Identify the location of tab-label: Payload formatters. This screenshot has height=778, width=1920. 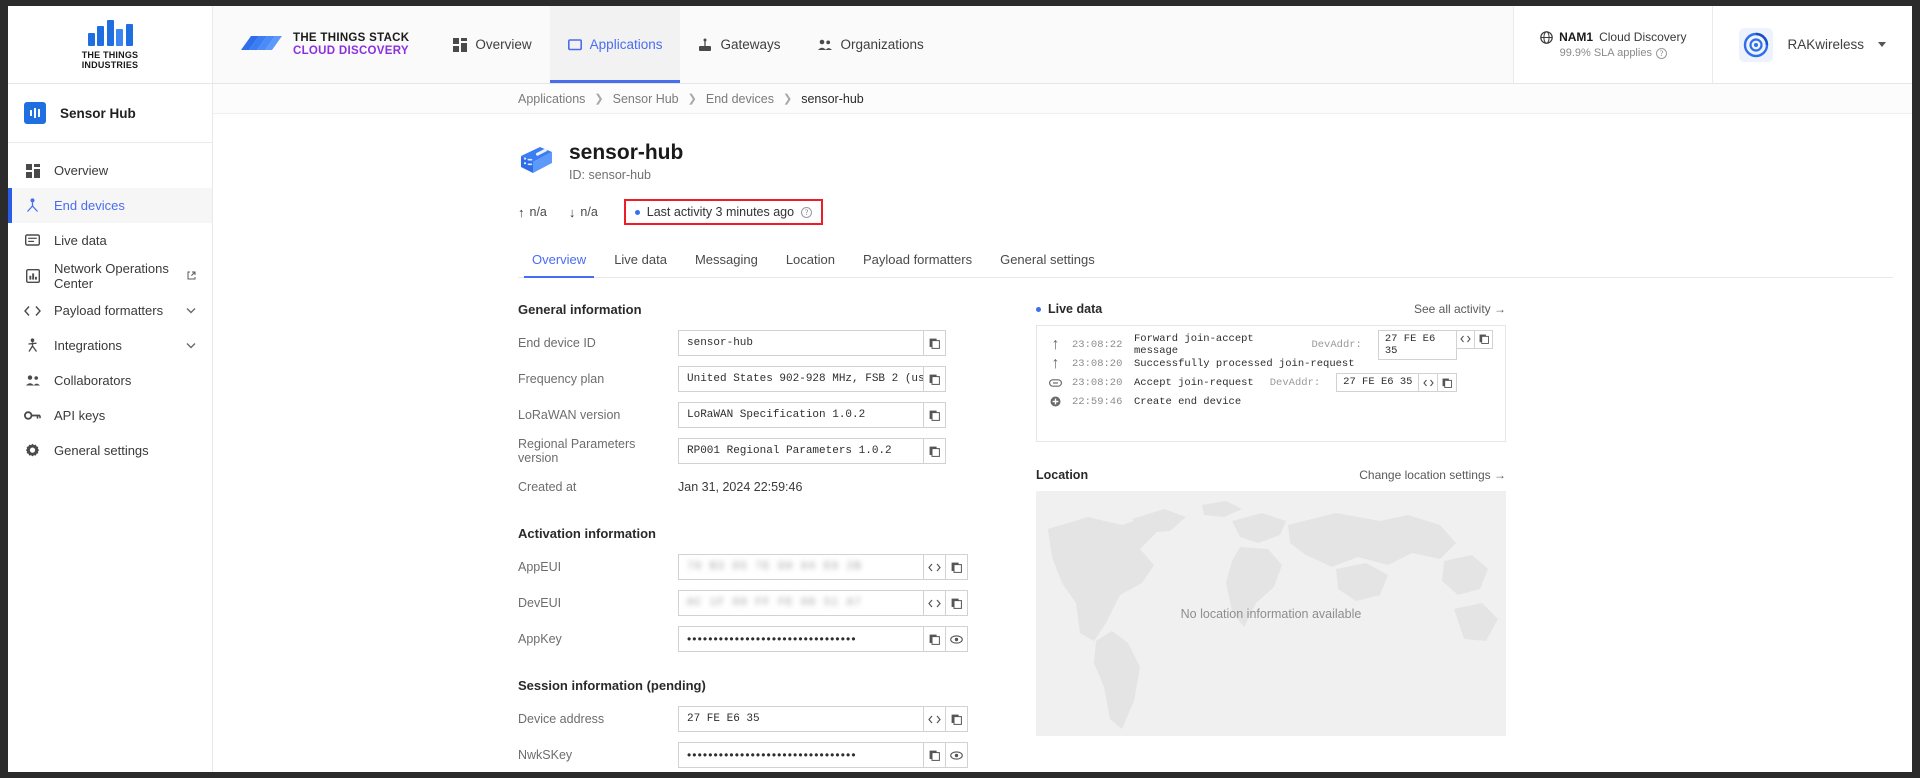
(917, 259).